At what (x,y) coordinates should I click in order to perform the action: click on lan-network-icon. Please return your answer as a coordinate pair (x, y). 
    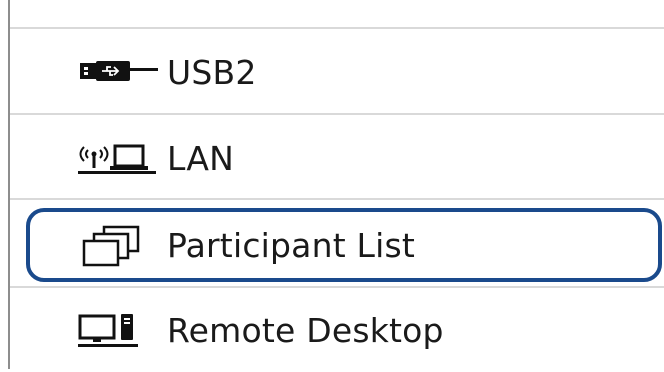
    Looking at the image, I should click on (119, 158).